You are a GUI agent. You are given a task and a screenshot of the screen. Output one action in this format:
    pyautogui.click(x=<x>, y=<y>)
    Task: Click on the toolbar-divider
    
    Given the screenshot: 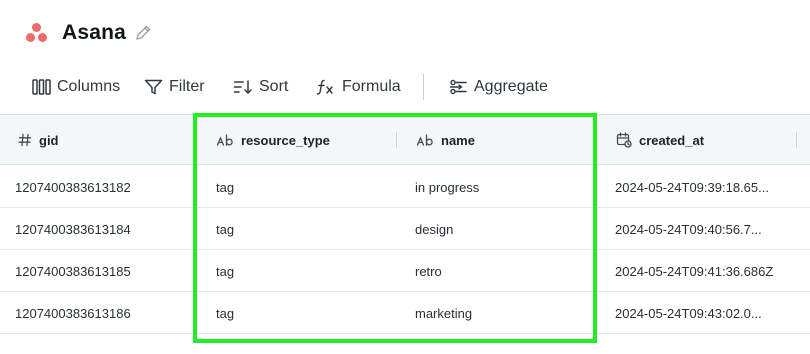 What is the action you would take?
    pyautogui.click(x=423, y=87)
    